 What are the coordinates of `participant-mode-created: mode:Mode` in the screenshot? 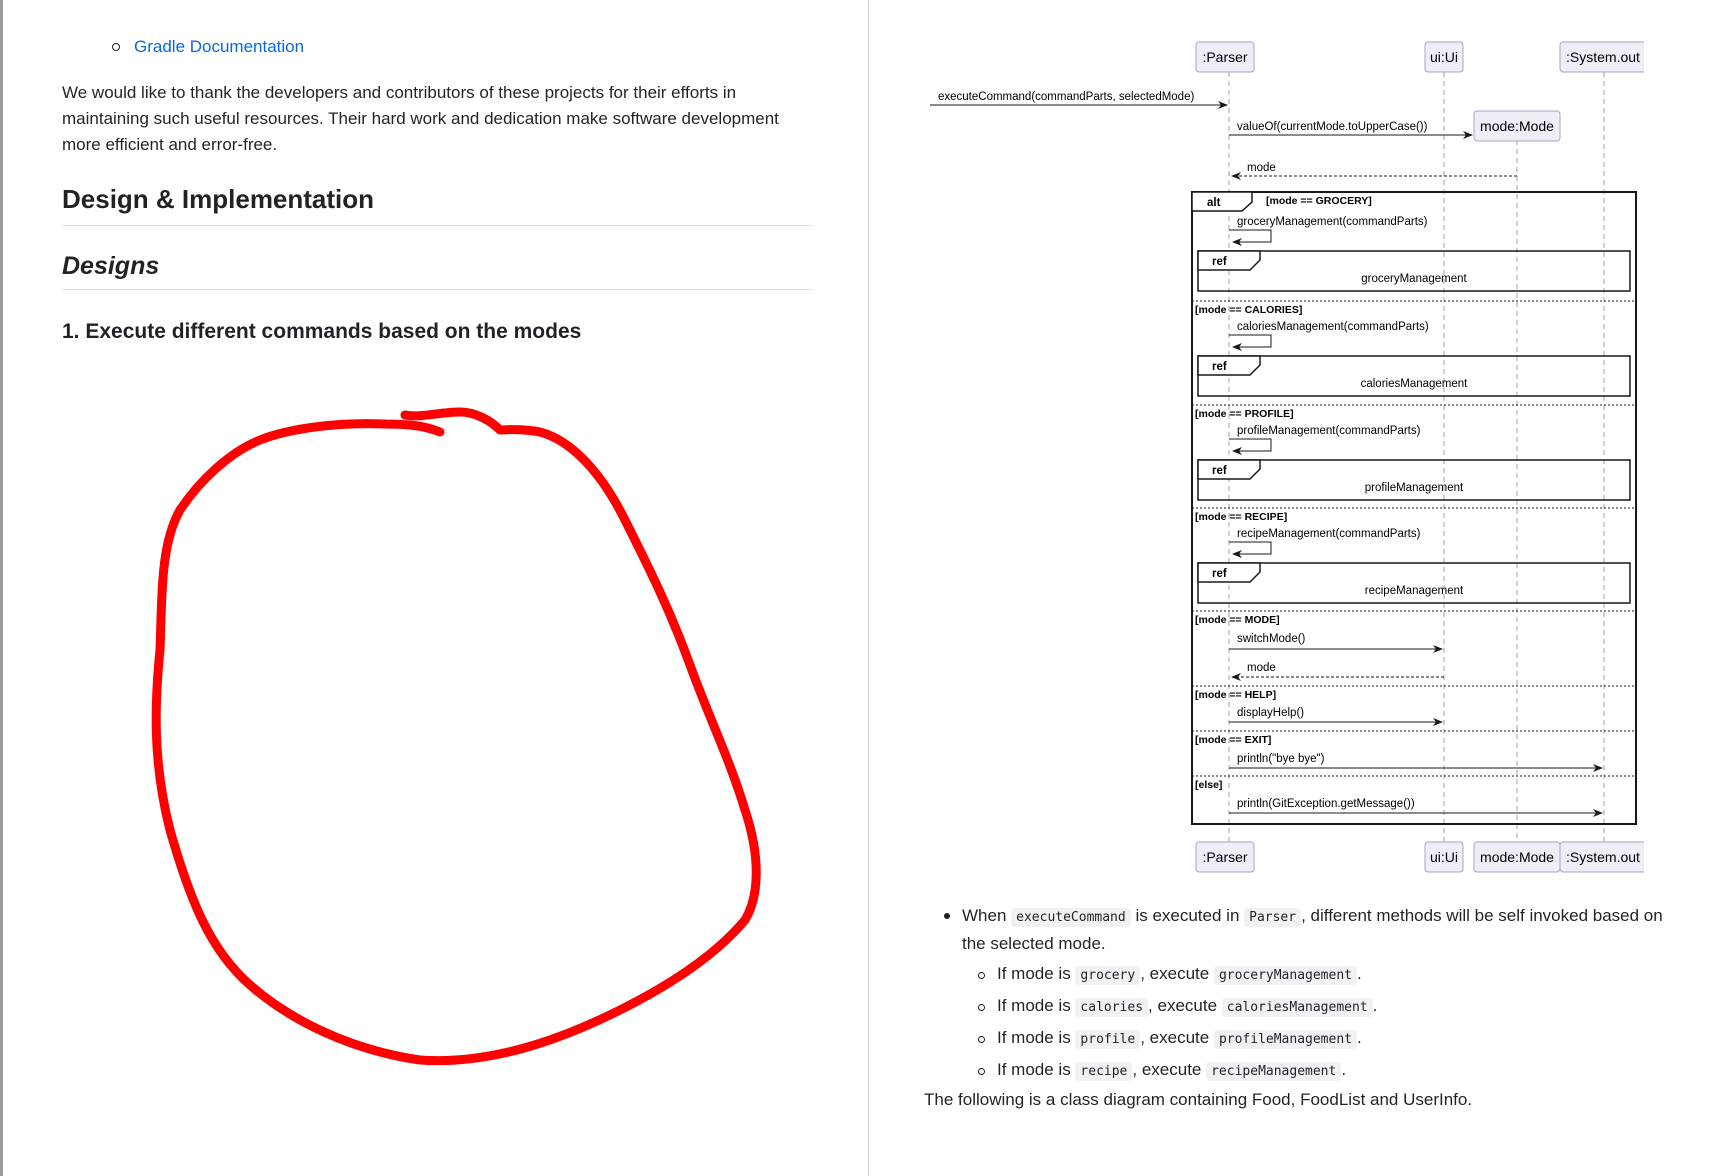 It's located at (1517, 126).